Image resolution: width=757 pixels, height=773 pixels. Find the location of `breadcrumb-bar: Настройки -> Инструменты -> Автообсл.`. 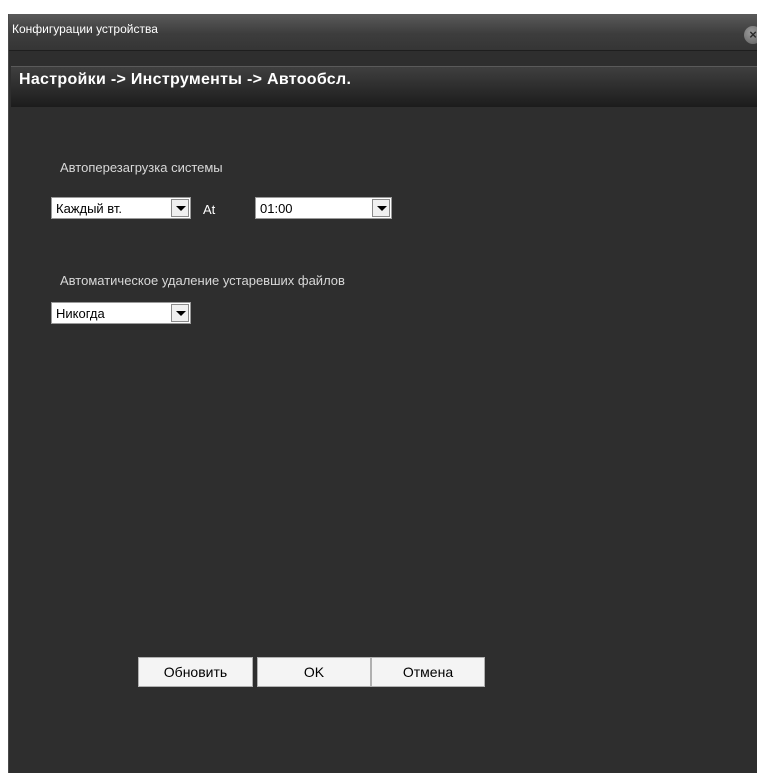

breadcrumb-bar: Настройки -> Инструменты -> Автообсл. is located at coordinates (384, 86).